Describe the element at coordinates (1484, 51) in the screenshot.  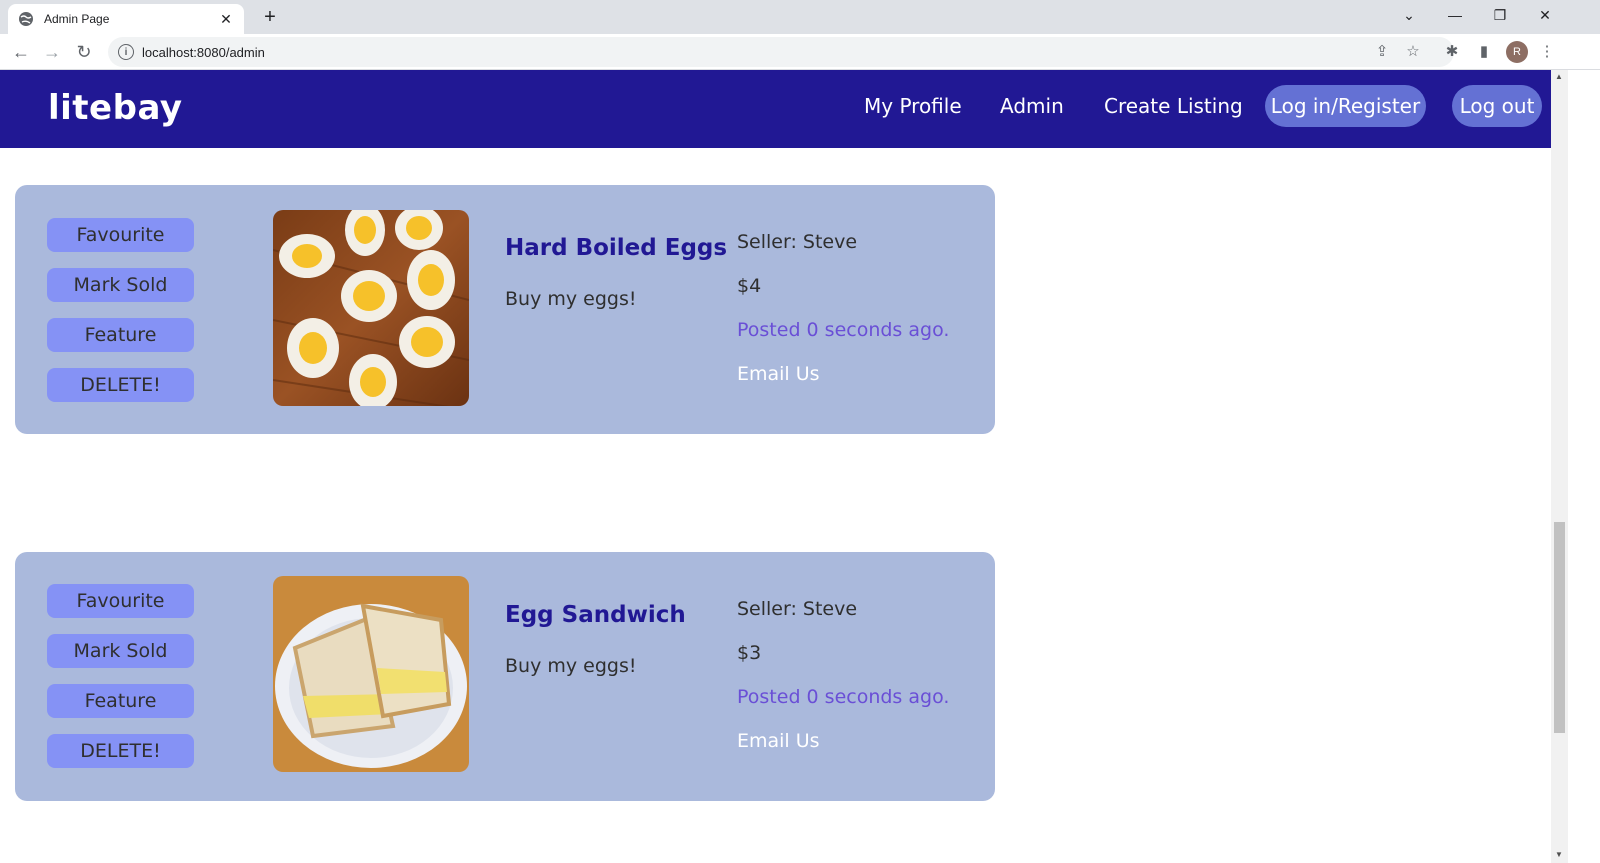
I see `side-panel-icon: ▮` at that location.